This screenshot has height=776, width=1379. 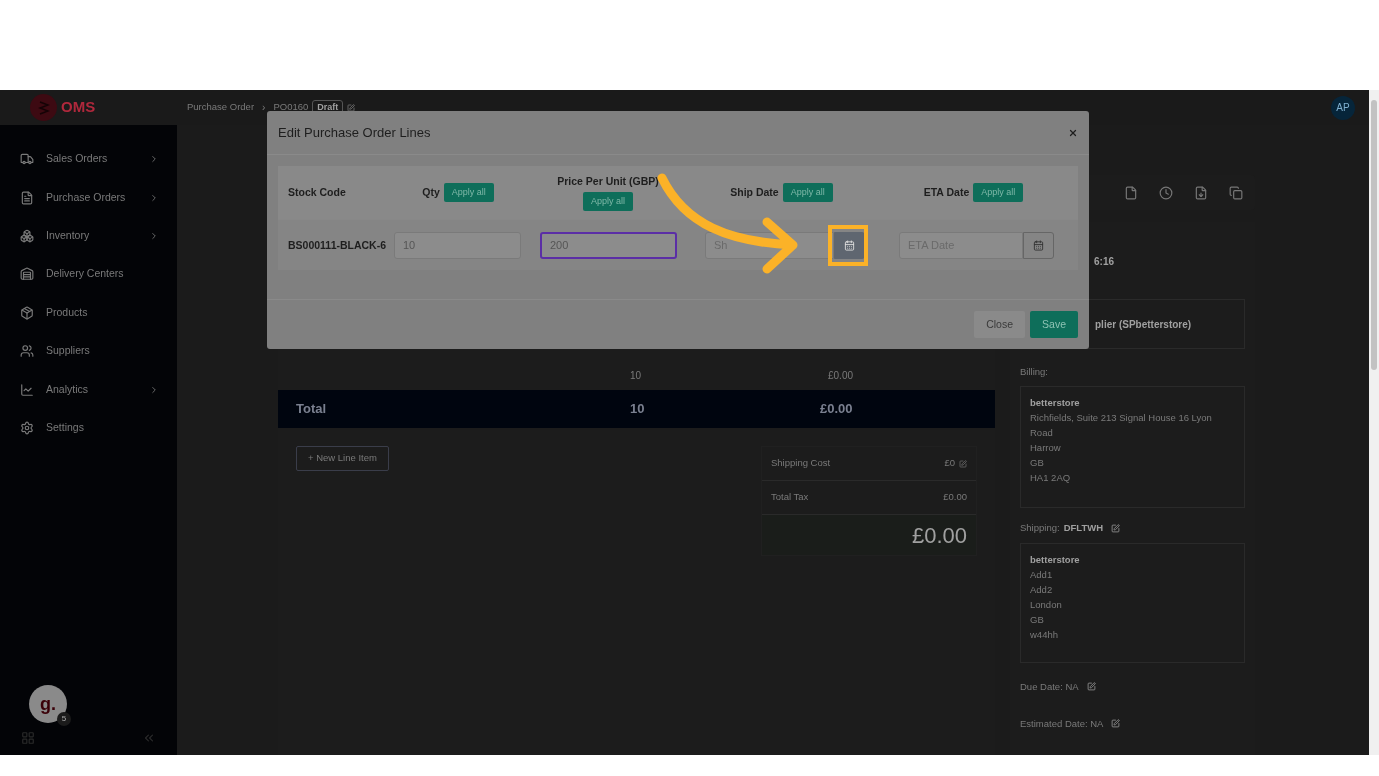 What do you see at coordinates (337, 245) in the screenshot?
I see `stock-code: BS000111-BLACK-6` at bounding box center [337, 245].